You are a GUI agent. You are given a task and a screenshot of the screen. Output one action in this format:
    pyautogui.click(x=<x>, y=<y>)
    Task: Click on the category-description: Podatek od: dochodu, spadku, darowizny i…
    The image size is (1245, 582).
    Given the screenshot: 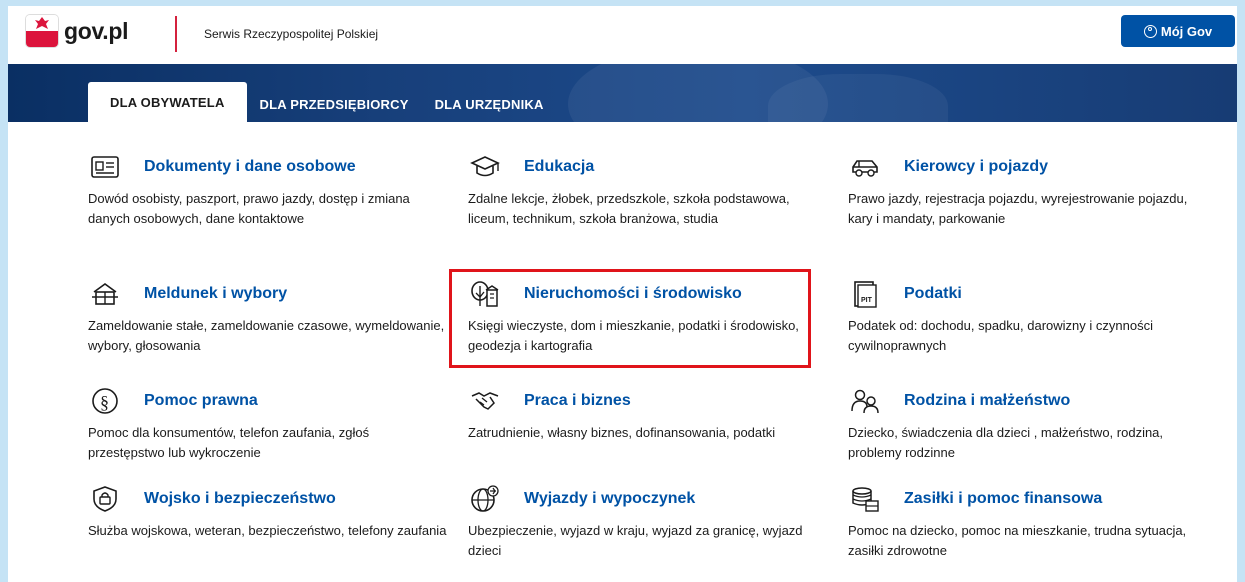 What is the action you would take?
    pyautogui.click(x=1000, y=335)
    